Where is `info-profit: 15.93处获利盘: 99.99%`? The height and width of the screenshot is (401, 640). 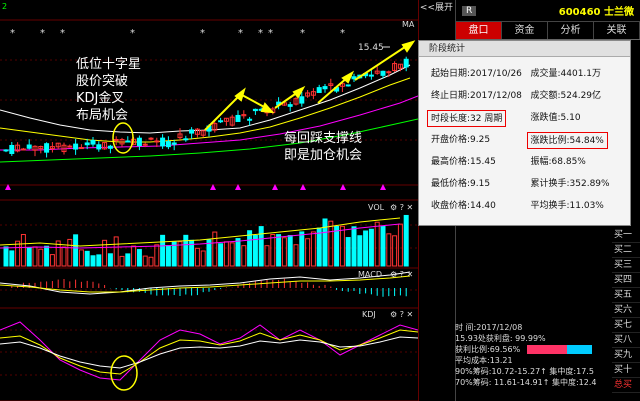 info-profit: 15.93处获利盘: 99.99% is located at coordinates (500, 338).